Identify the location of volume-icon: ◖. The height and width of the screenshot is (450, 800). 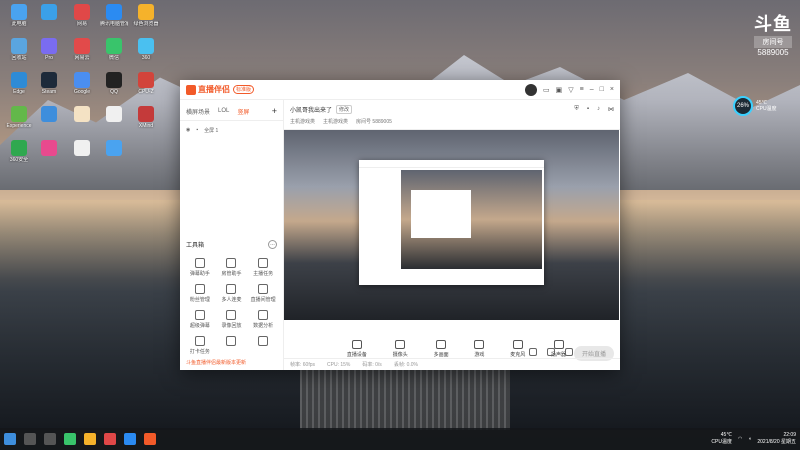
(749, 439).